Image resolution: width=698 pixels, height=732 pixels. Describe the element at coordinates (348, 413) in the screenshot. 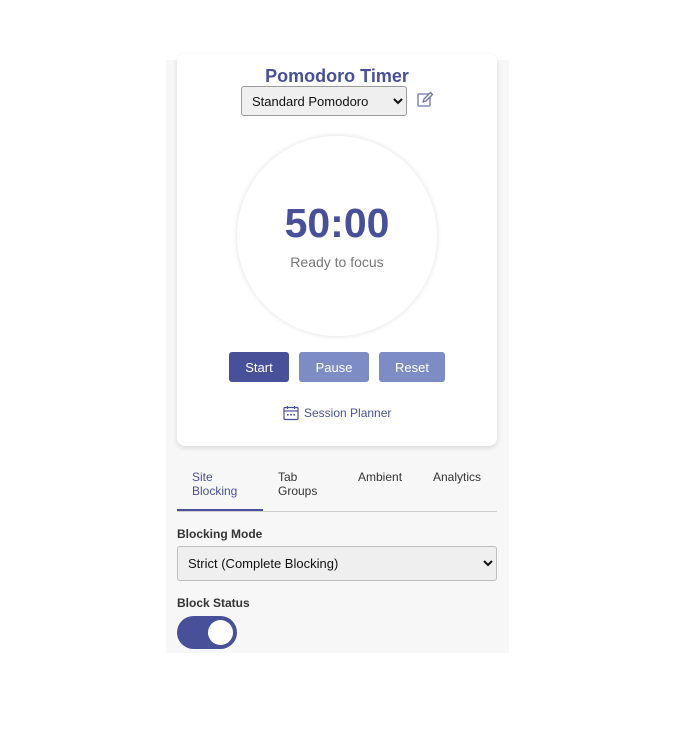

I see `session-planner-label: Session Planner` at that location.